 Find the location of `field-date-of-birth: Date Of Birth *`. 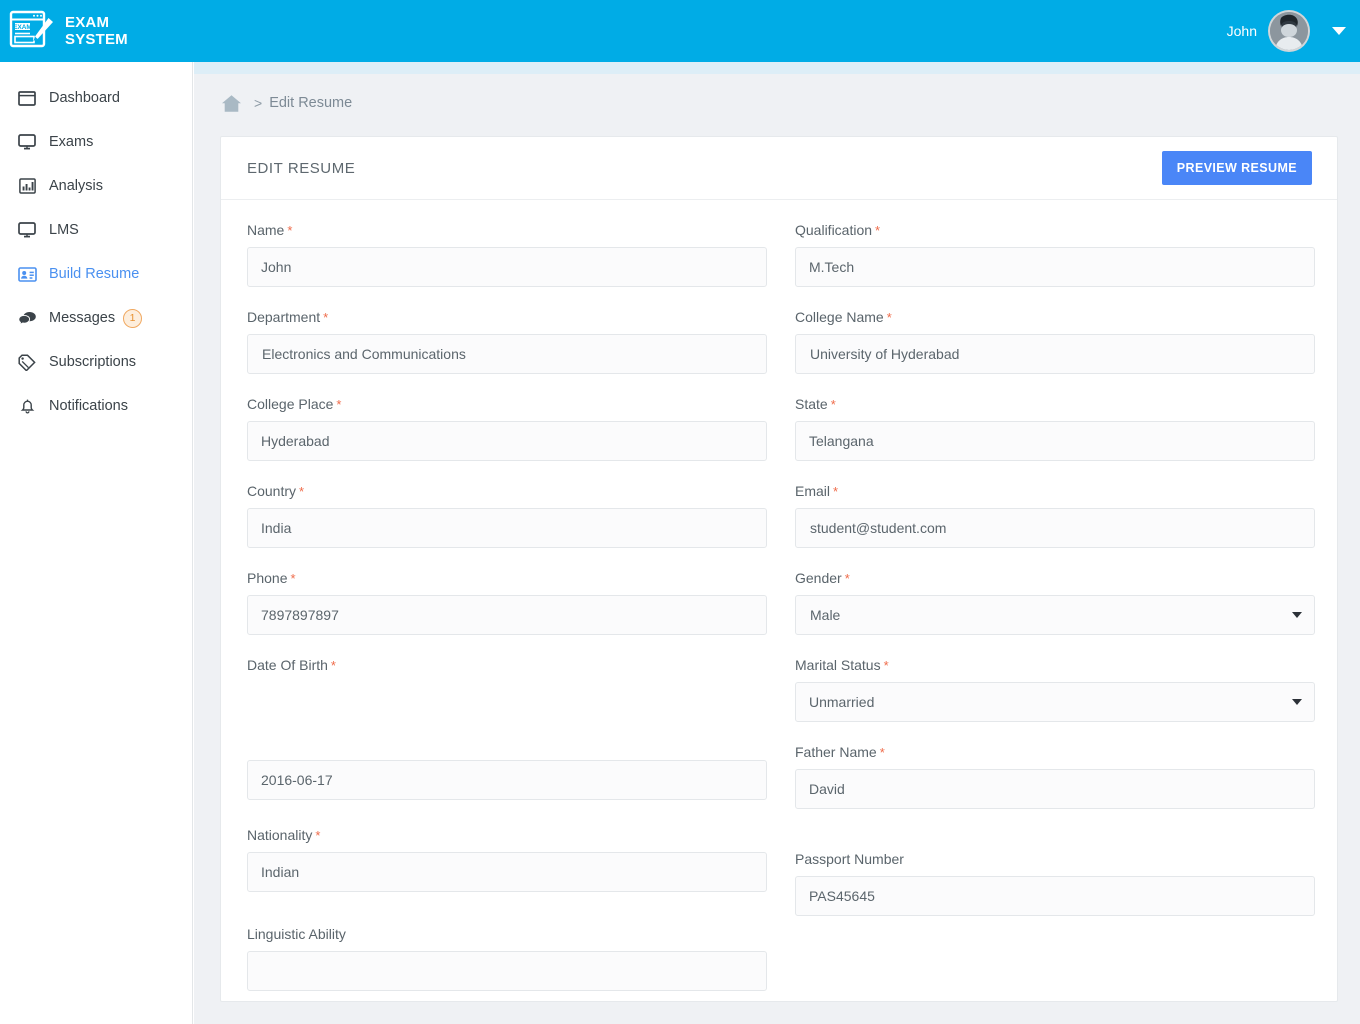

field-date-of-birth: Date Of Birth * is located at coordinates (507, 737).